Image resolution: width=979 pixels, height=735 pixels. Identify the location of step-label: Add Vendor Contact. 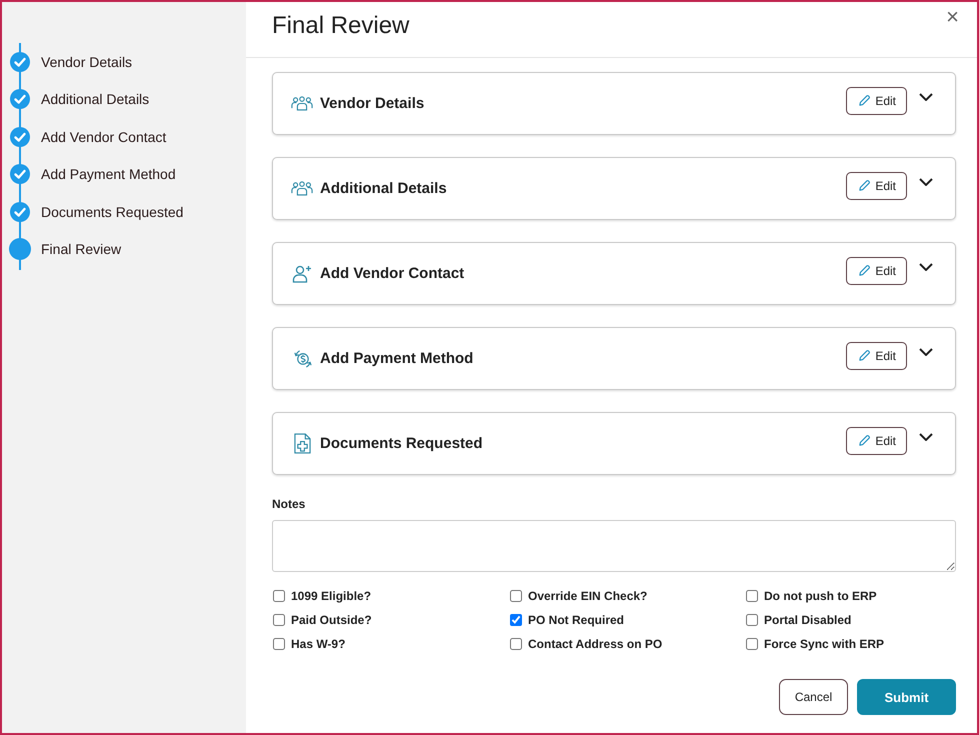
(103, 136).